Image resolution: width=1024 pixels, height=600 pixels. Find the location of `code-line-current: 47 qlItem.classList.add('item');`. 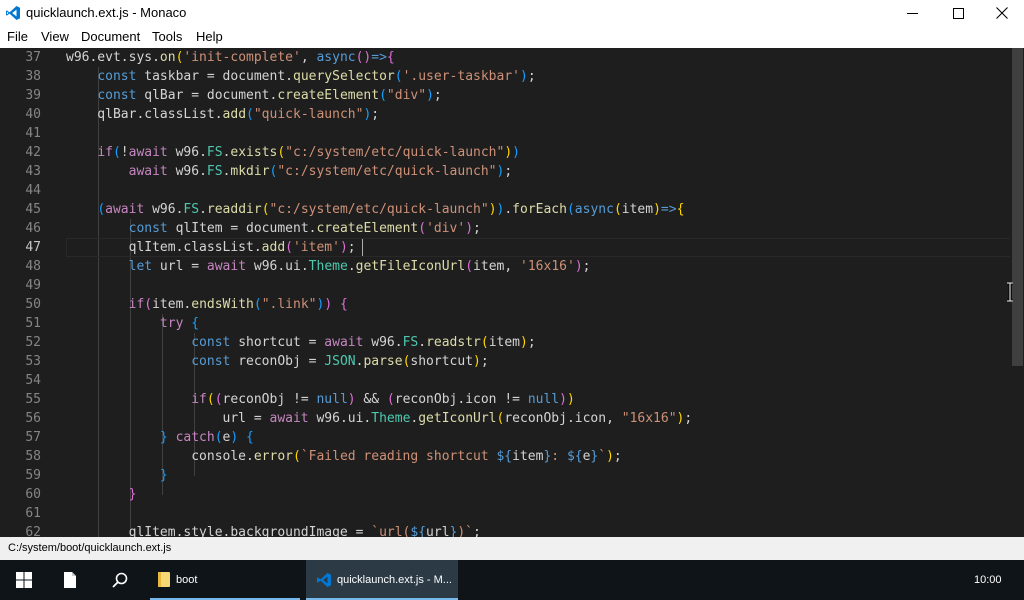

code-line-current: 47 qlItem.classList.add('item'); is located at coordinates (506, 247).